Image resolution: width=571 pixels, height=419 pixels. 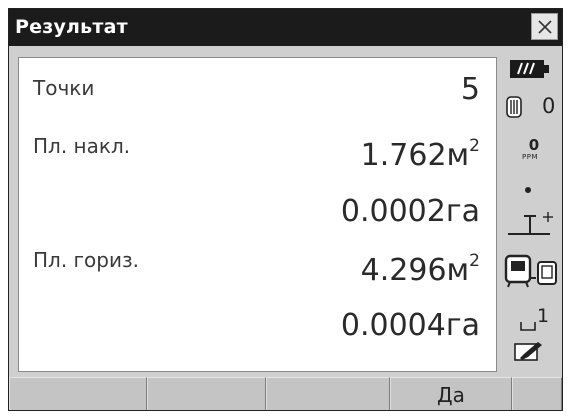 I want to click on horizontal-area-ha-value: 0.0004га, so click(x=410, y=325).